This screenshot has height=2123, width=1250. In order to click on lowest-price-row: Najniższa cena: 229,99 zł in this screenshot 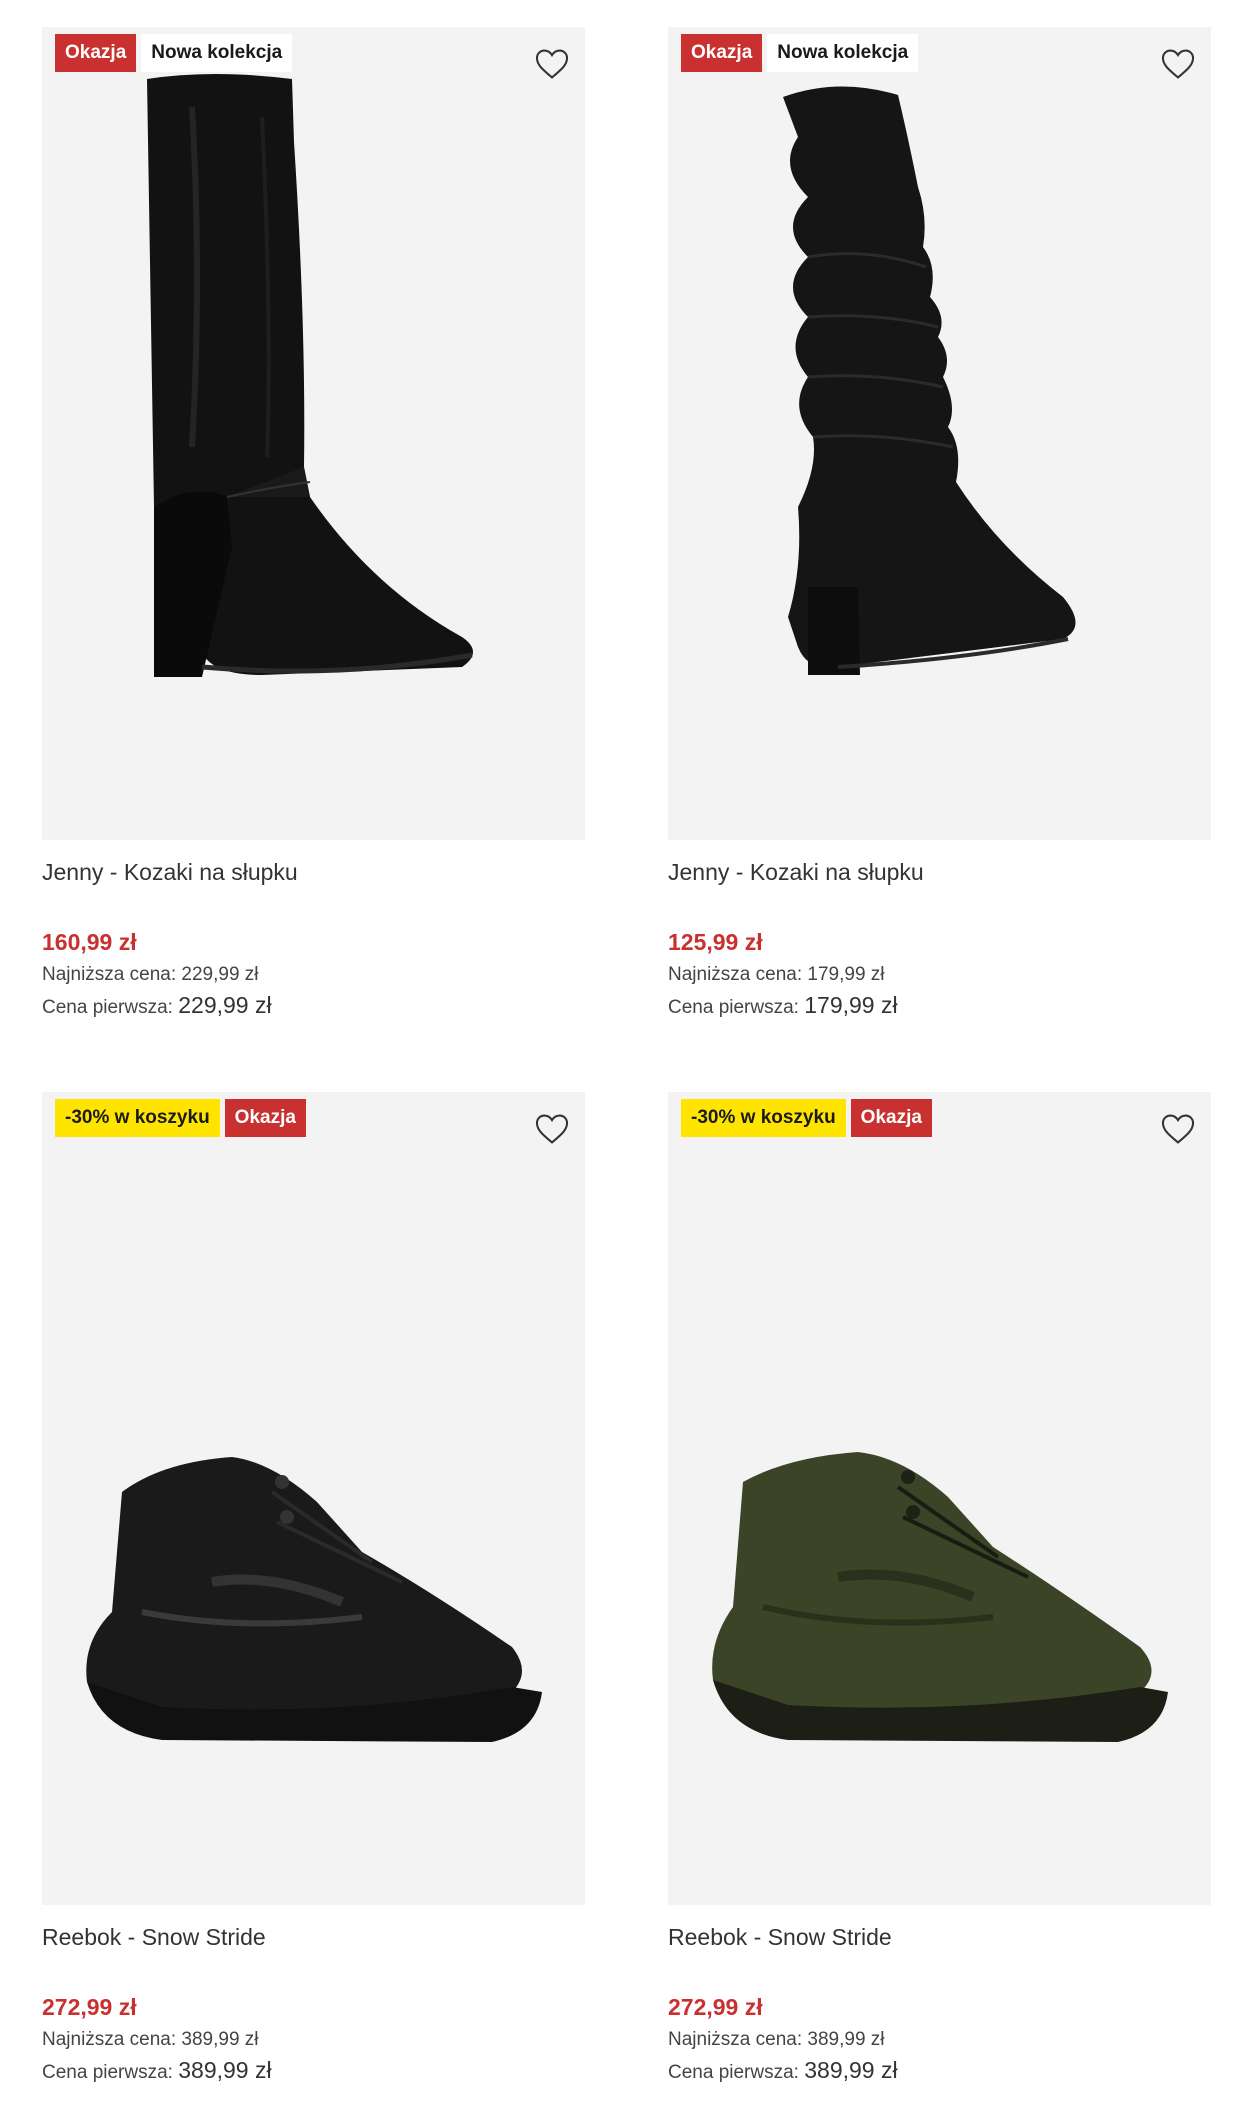, I will do `click(313, 975)`.